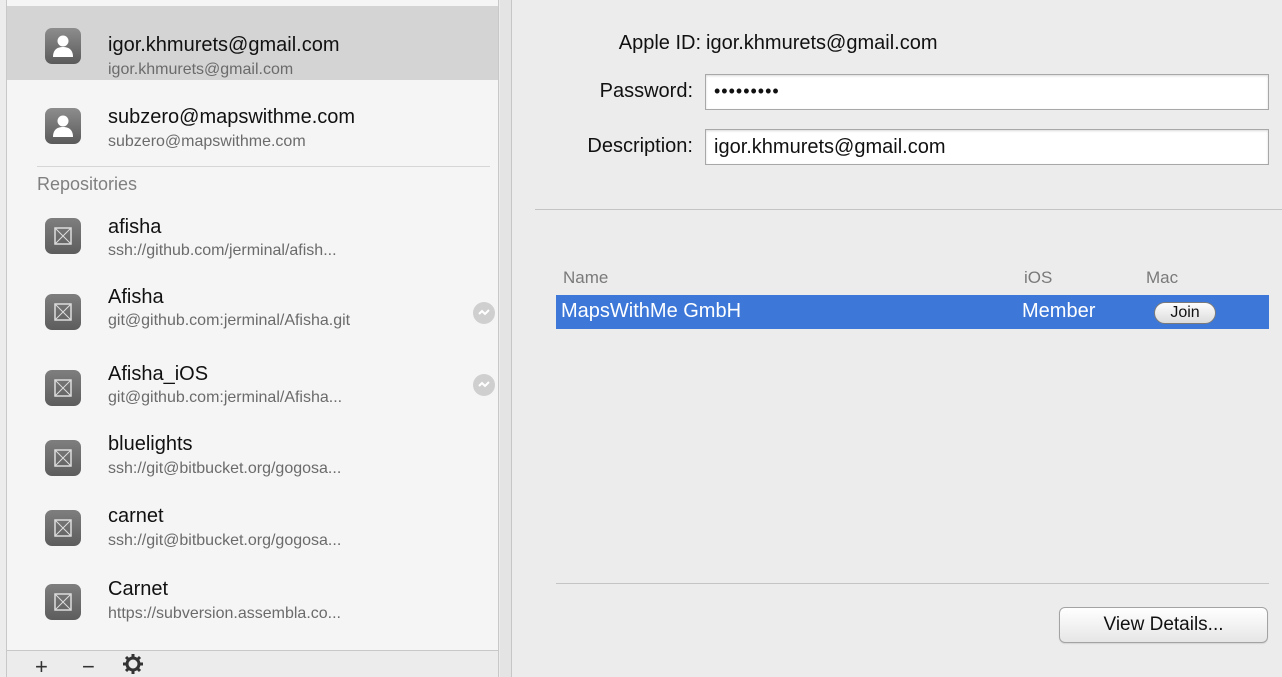 This screenshot has height=677, width=1282. I want to click on gear-icon, so click(133, 665).